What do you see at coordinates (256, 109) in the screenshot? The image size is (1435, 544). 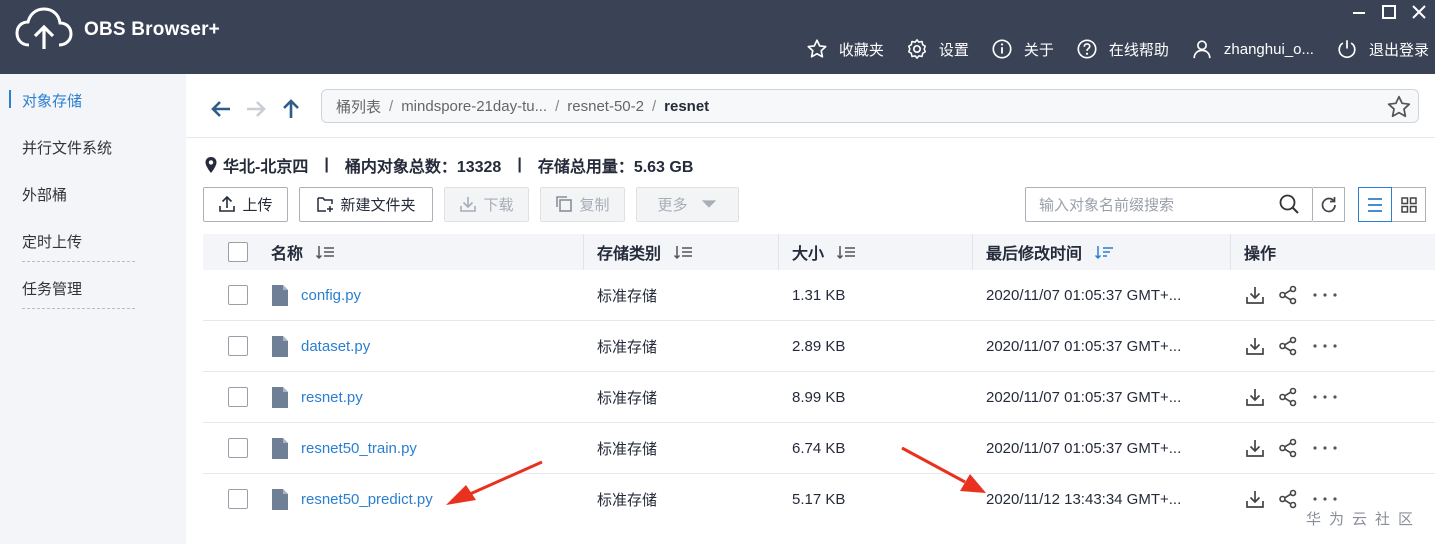 I see `forward-button` at bounding box center [256, 109].